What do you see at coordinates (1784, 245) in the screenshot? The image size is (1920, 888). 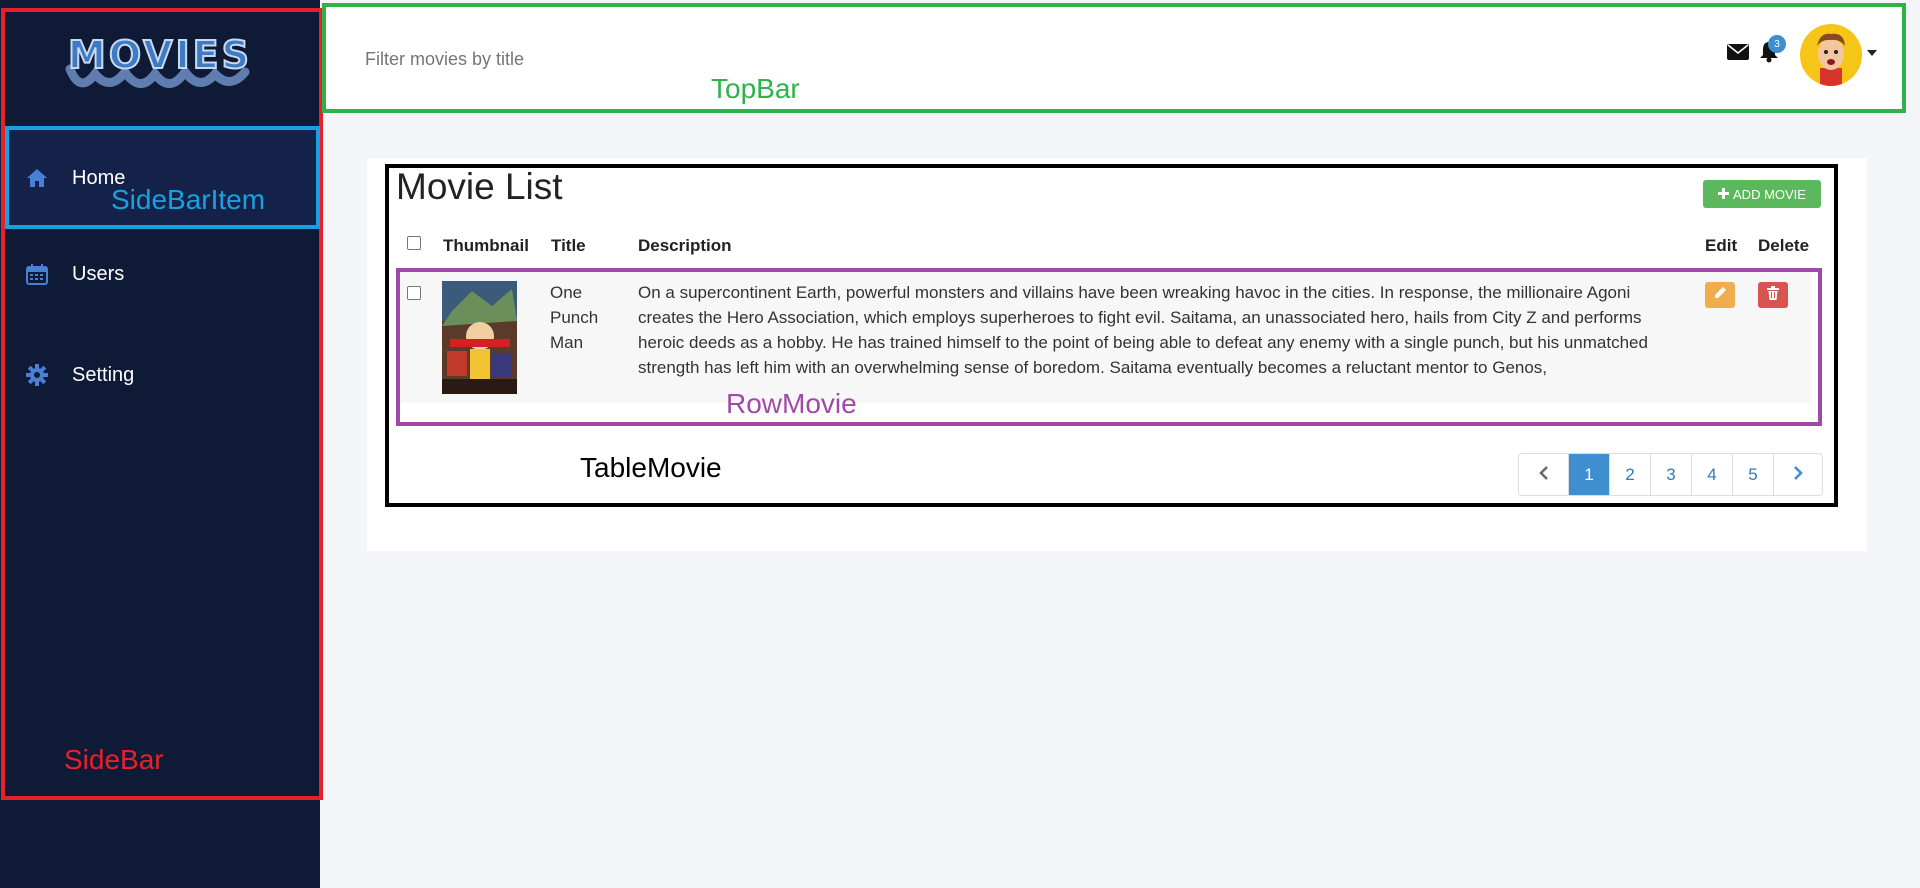 I see `column-header-delete: Delete` at bounding box center [1784, 245].